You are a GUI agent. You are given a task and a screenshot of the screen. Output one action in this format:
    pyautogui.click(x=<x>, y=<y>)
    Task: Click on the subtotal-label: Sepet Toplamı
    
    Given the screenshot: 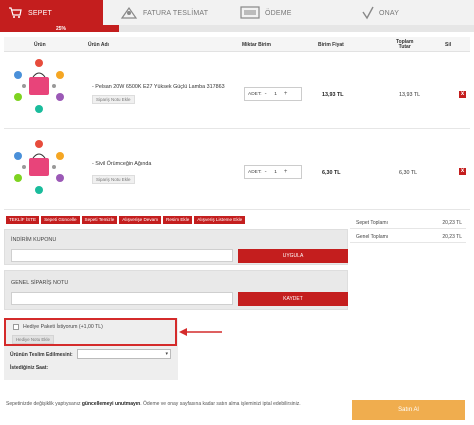 What is the action you would take?
    pyautogui.click(x=372, y=223)
    